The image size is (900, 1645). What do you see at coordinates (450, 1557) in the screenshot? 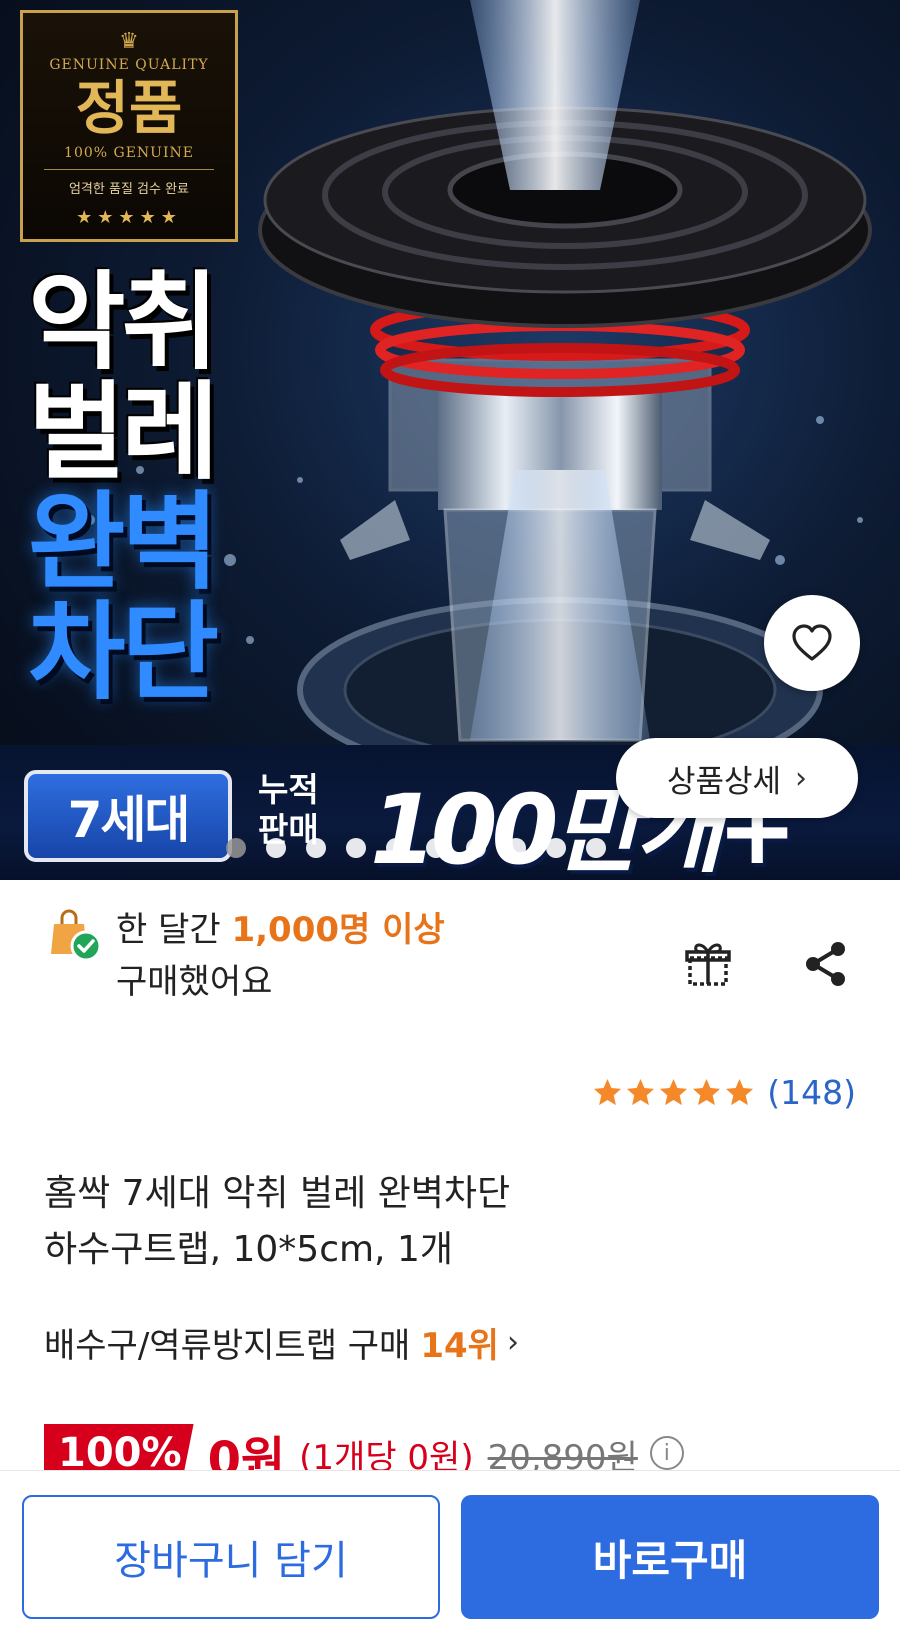
I see `purchase-bar: 장바구니 담기 바로구매` at bounding box center [450, 1557].